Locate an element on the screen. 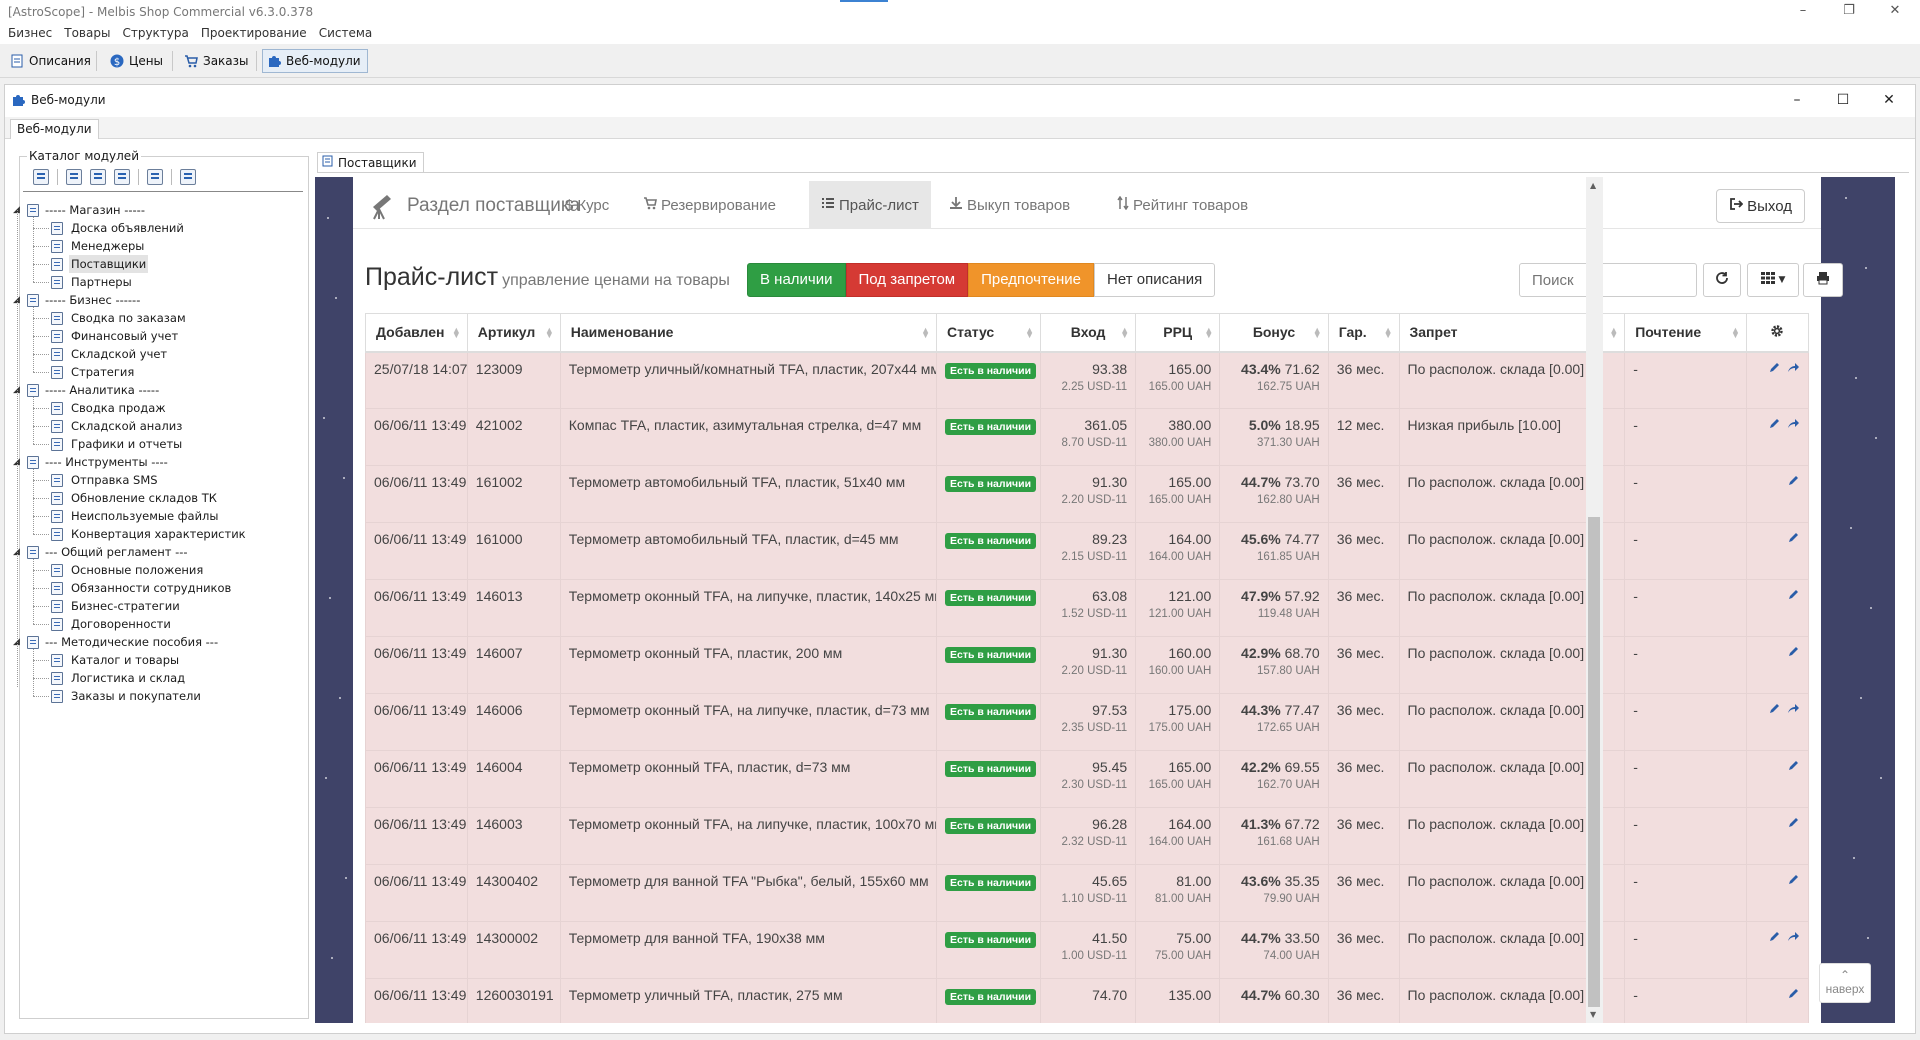  menu-structure: Структура is located at coordinates (155, 33).